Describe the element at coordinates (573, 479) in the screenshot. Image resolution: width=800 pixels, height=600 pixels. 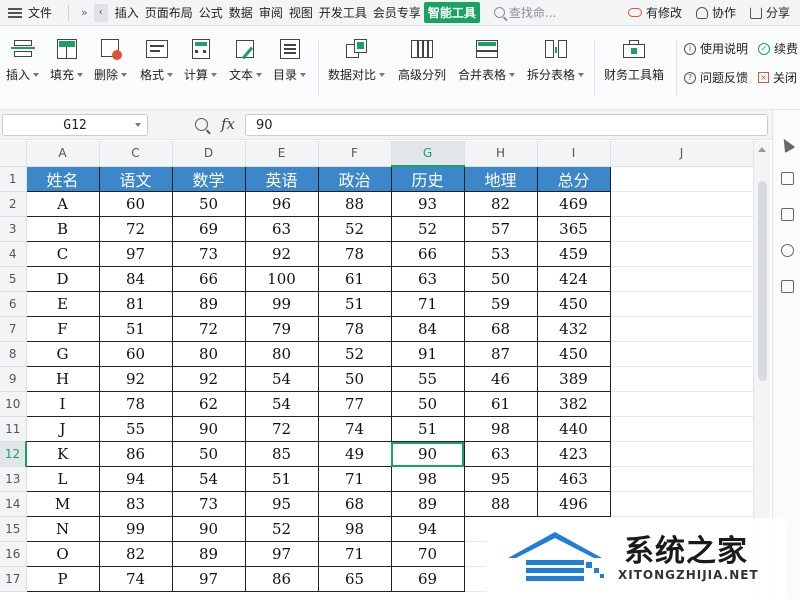
I see `table-cell: 463` at that location.